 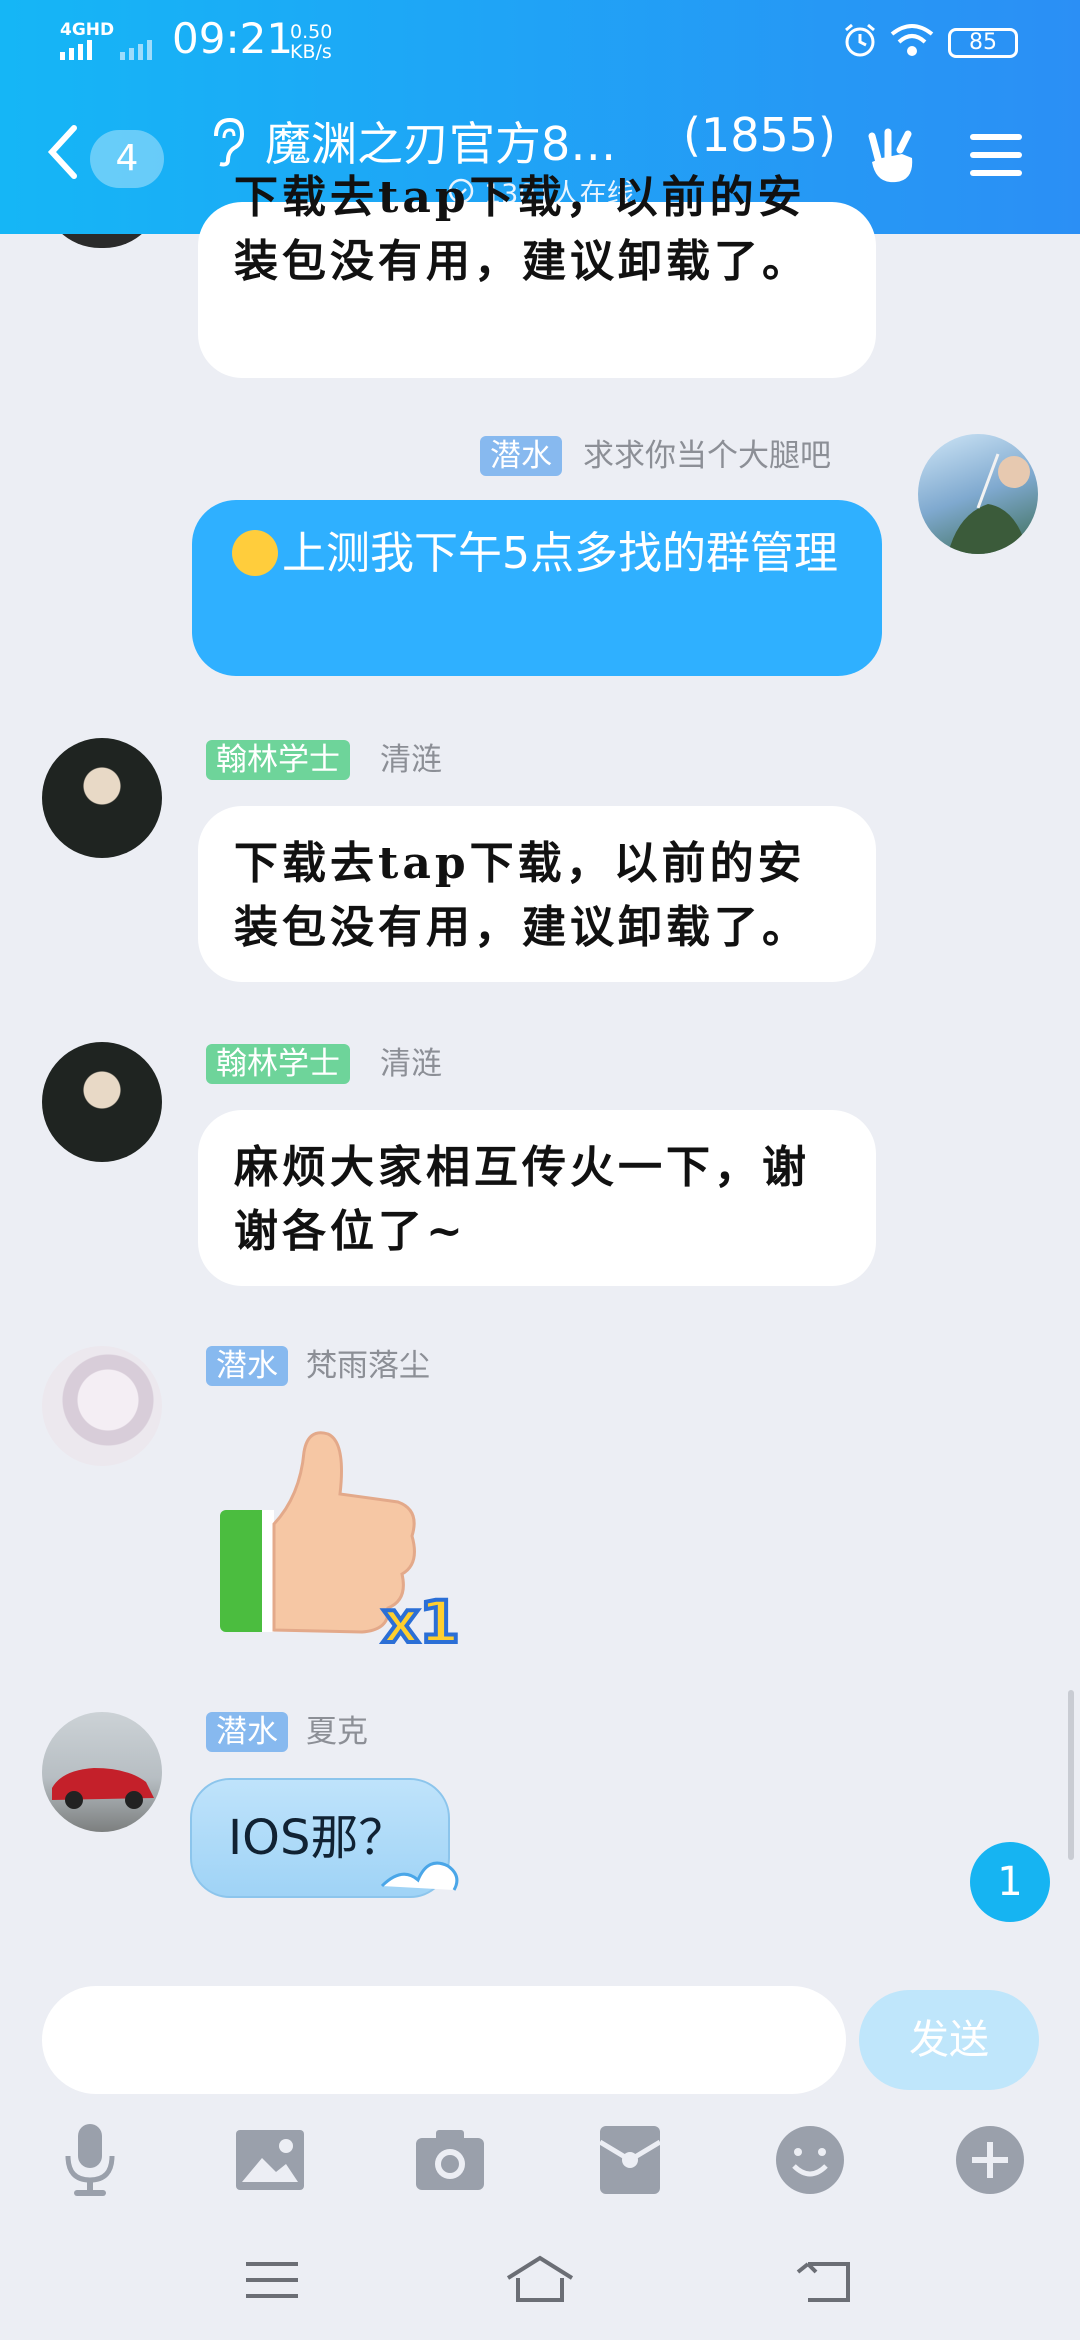 What do you see at coordinates (759, 135) in the screenshot?
I see `member-count: (1855)` at bounding box center [759, 135].